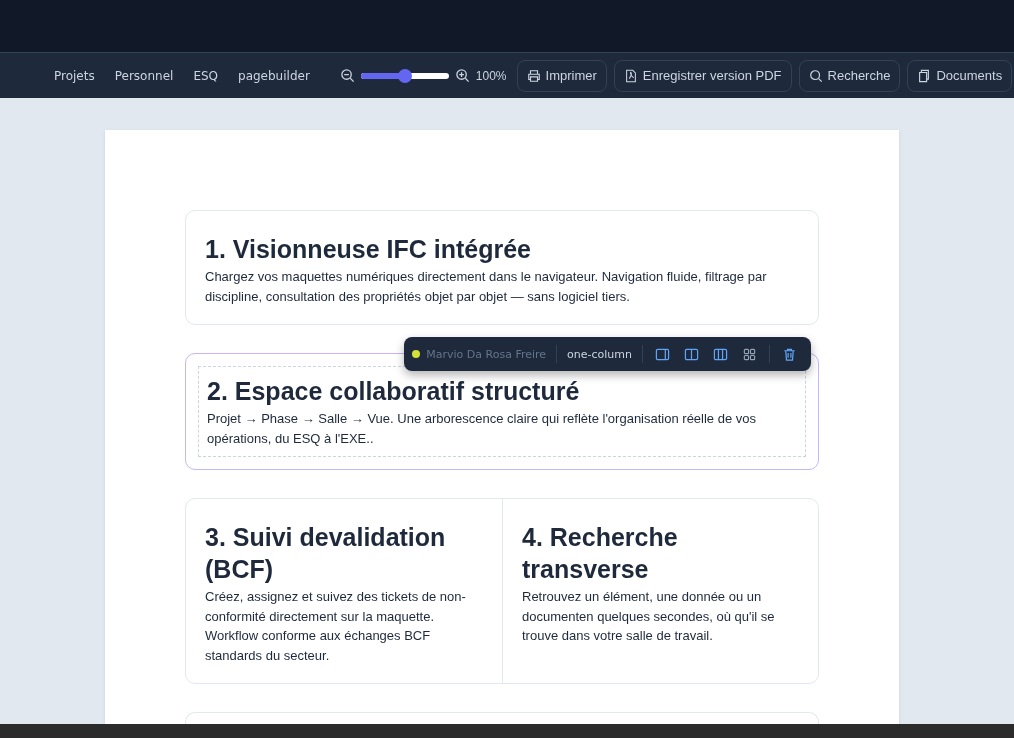  Describe the element at coordinates (462, 75) in the screenshot. I see `zoom-in-icon` at that location.